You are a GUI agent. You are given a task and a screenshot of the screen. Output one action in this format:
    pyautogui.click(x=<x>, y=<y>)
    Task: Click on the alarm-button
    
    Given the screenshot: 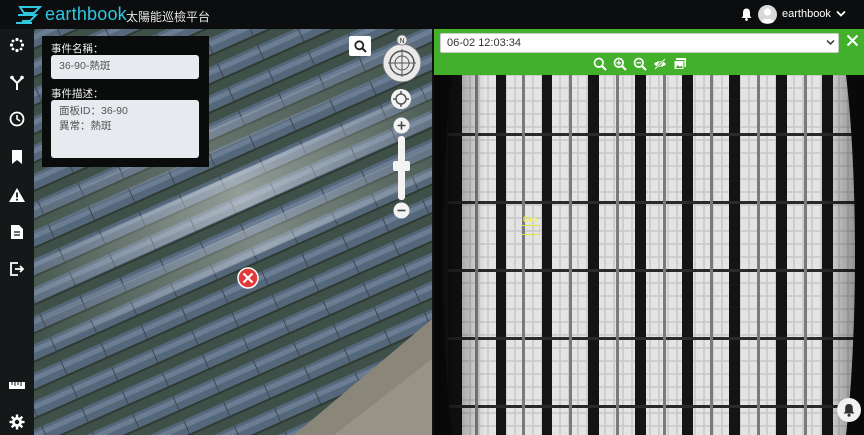 What is the action you would take?
    pyautogui.click(x=849, y=410)
    